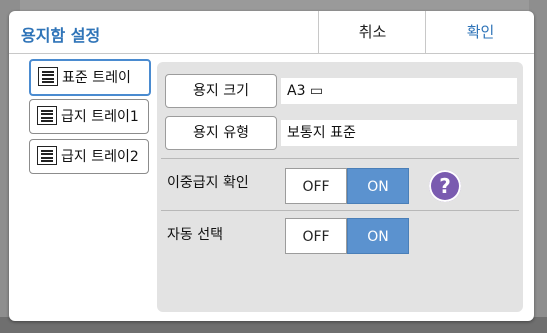 This screenshot has height=333, width=547. Describe the element at coordinates (316, 236) in the screenshot. I see `auto-select-off-toggle: OFF` at that location.